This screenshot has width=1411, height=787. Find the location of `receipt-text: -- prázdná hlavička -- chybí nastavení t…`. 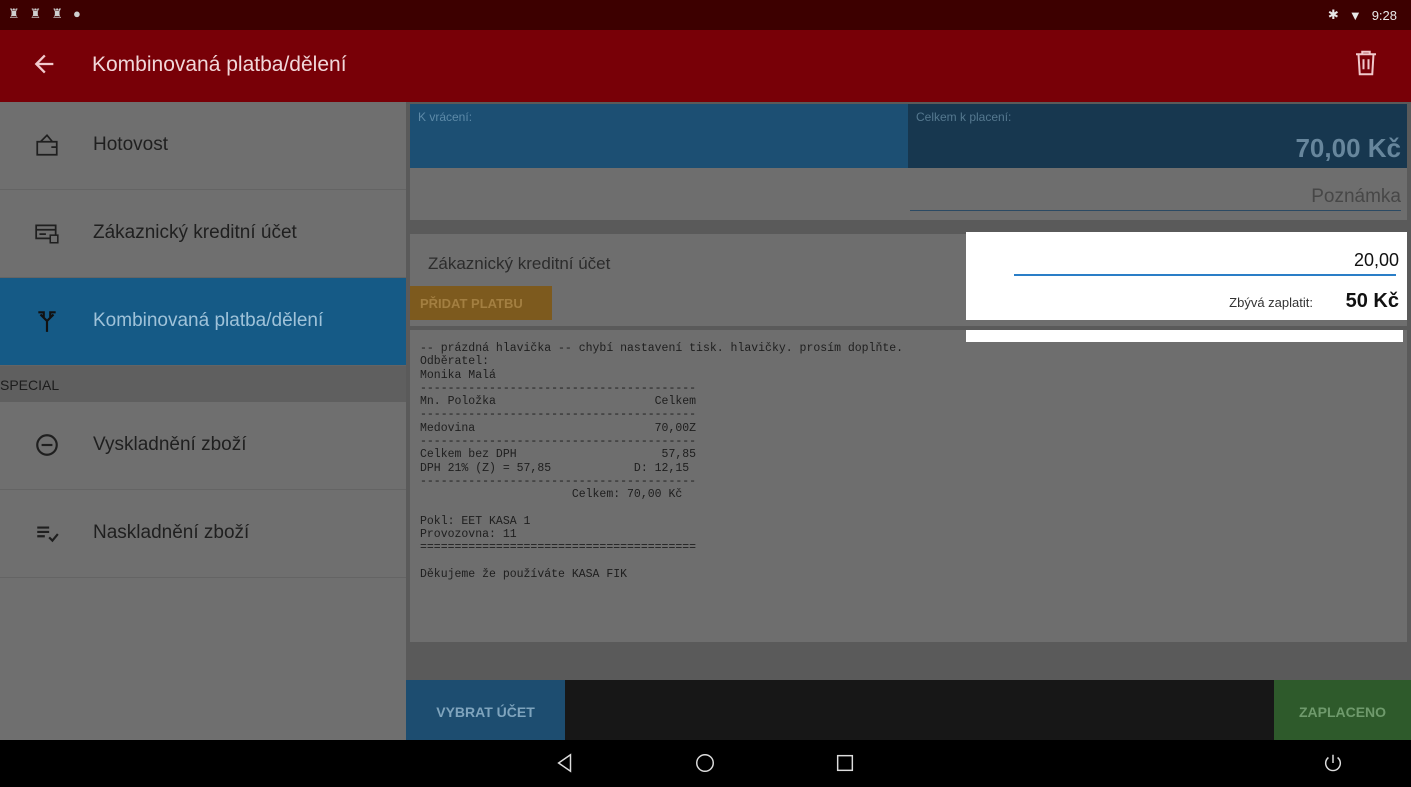

receipt-text: -- prázdná hlavička -- chybí nastavení t… is located at coordinates (662, 462).